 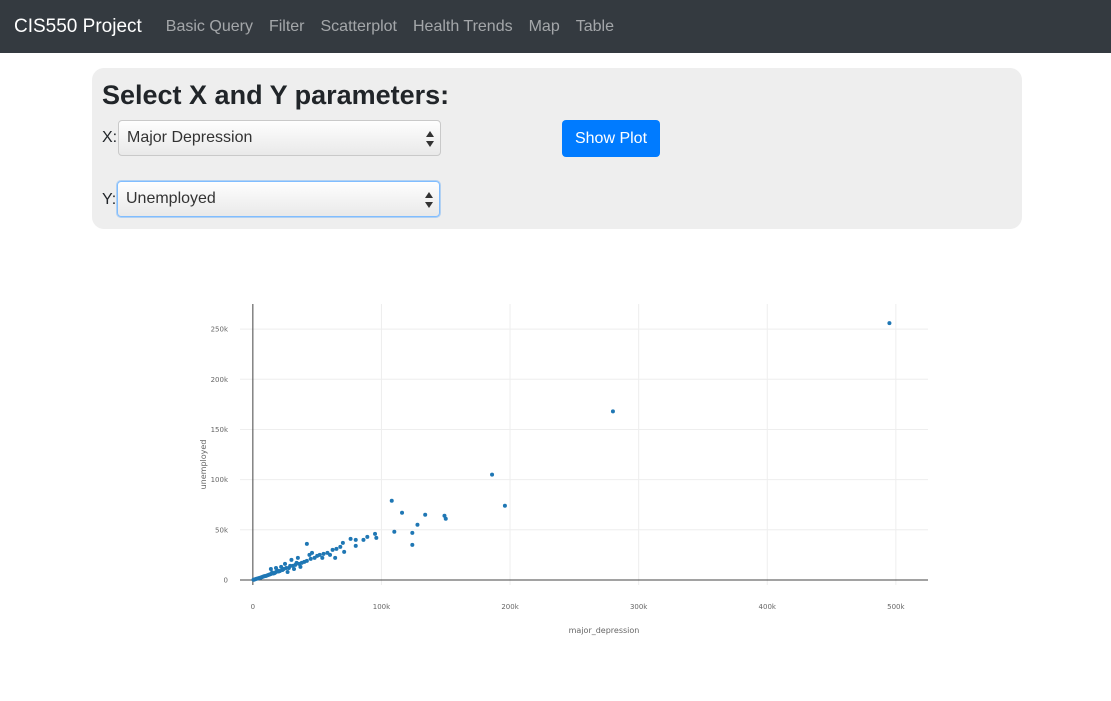 I want to click on x-tick-label: 200k, so click(x=510, y=607).